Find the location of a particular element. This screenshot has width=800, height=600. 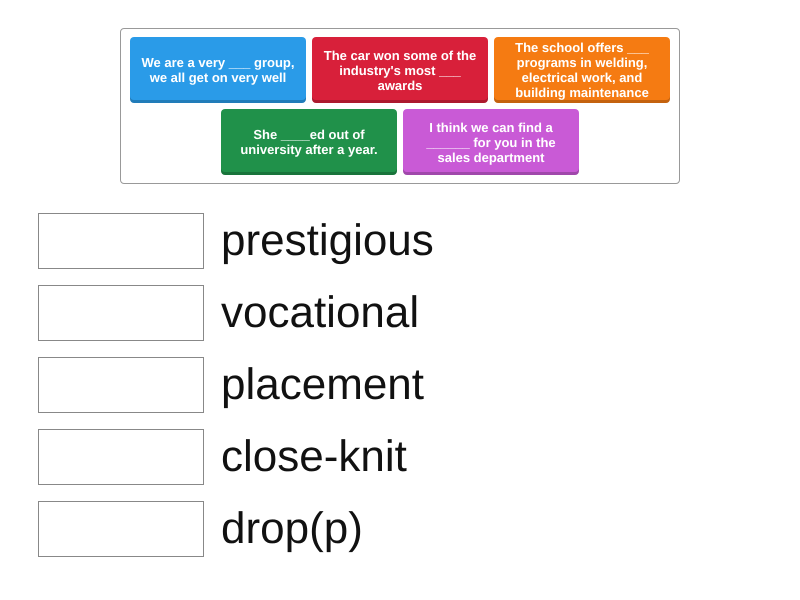

draggable-card: The school offers ___ programs in welding, electrical work, and building maintenance is located at coordinates (582, 70).